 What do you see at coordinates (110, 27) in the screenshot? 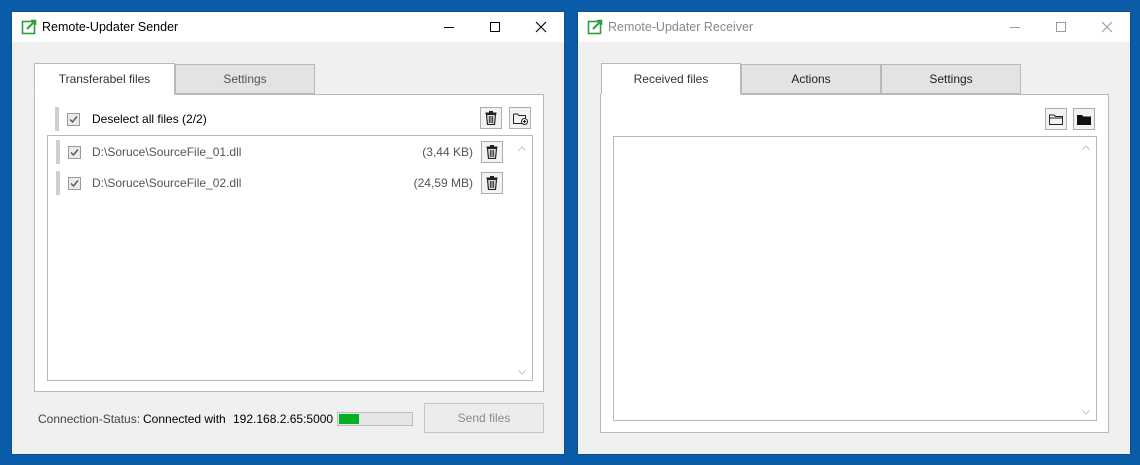
I see `window-title: Remote-Updater Sender` at bounding box center [110, 27].